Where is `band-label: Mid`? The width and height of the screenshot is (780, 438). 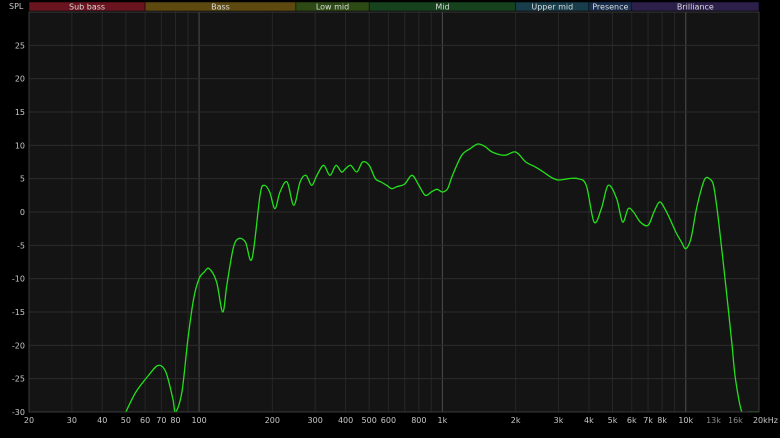
band-label: Mid is located at coordinates (442, 6).